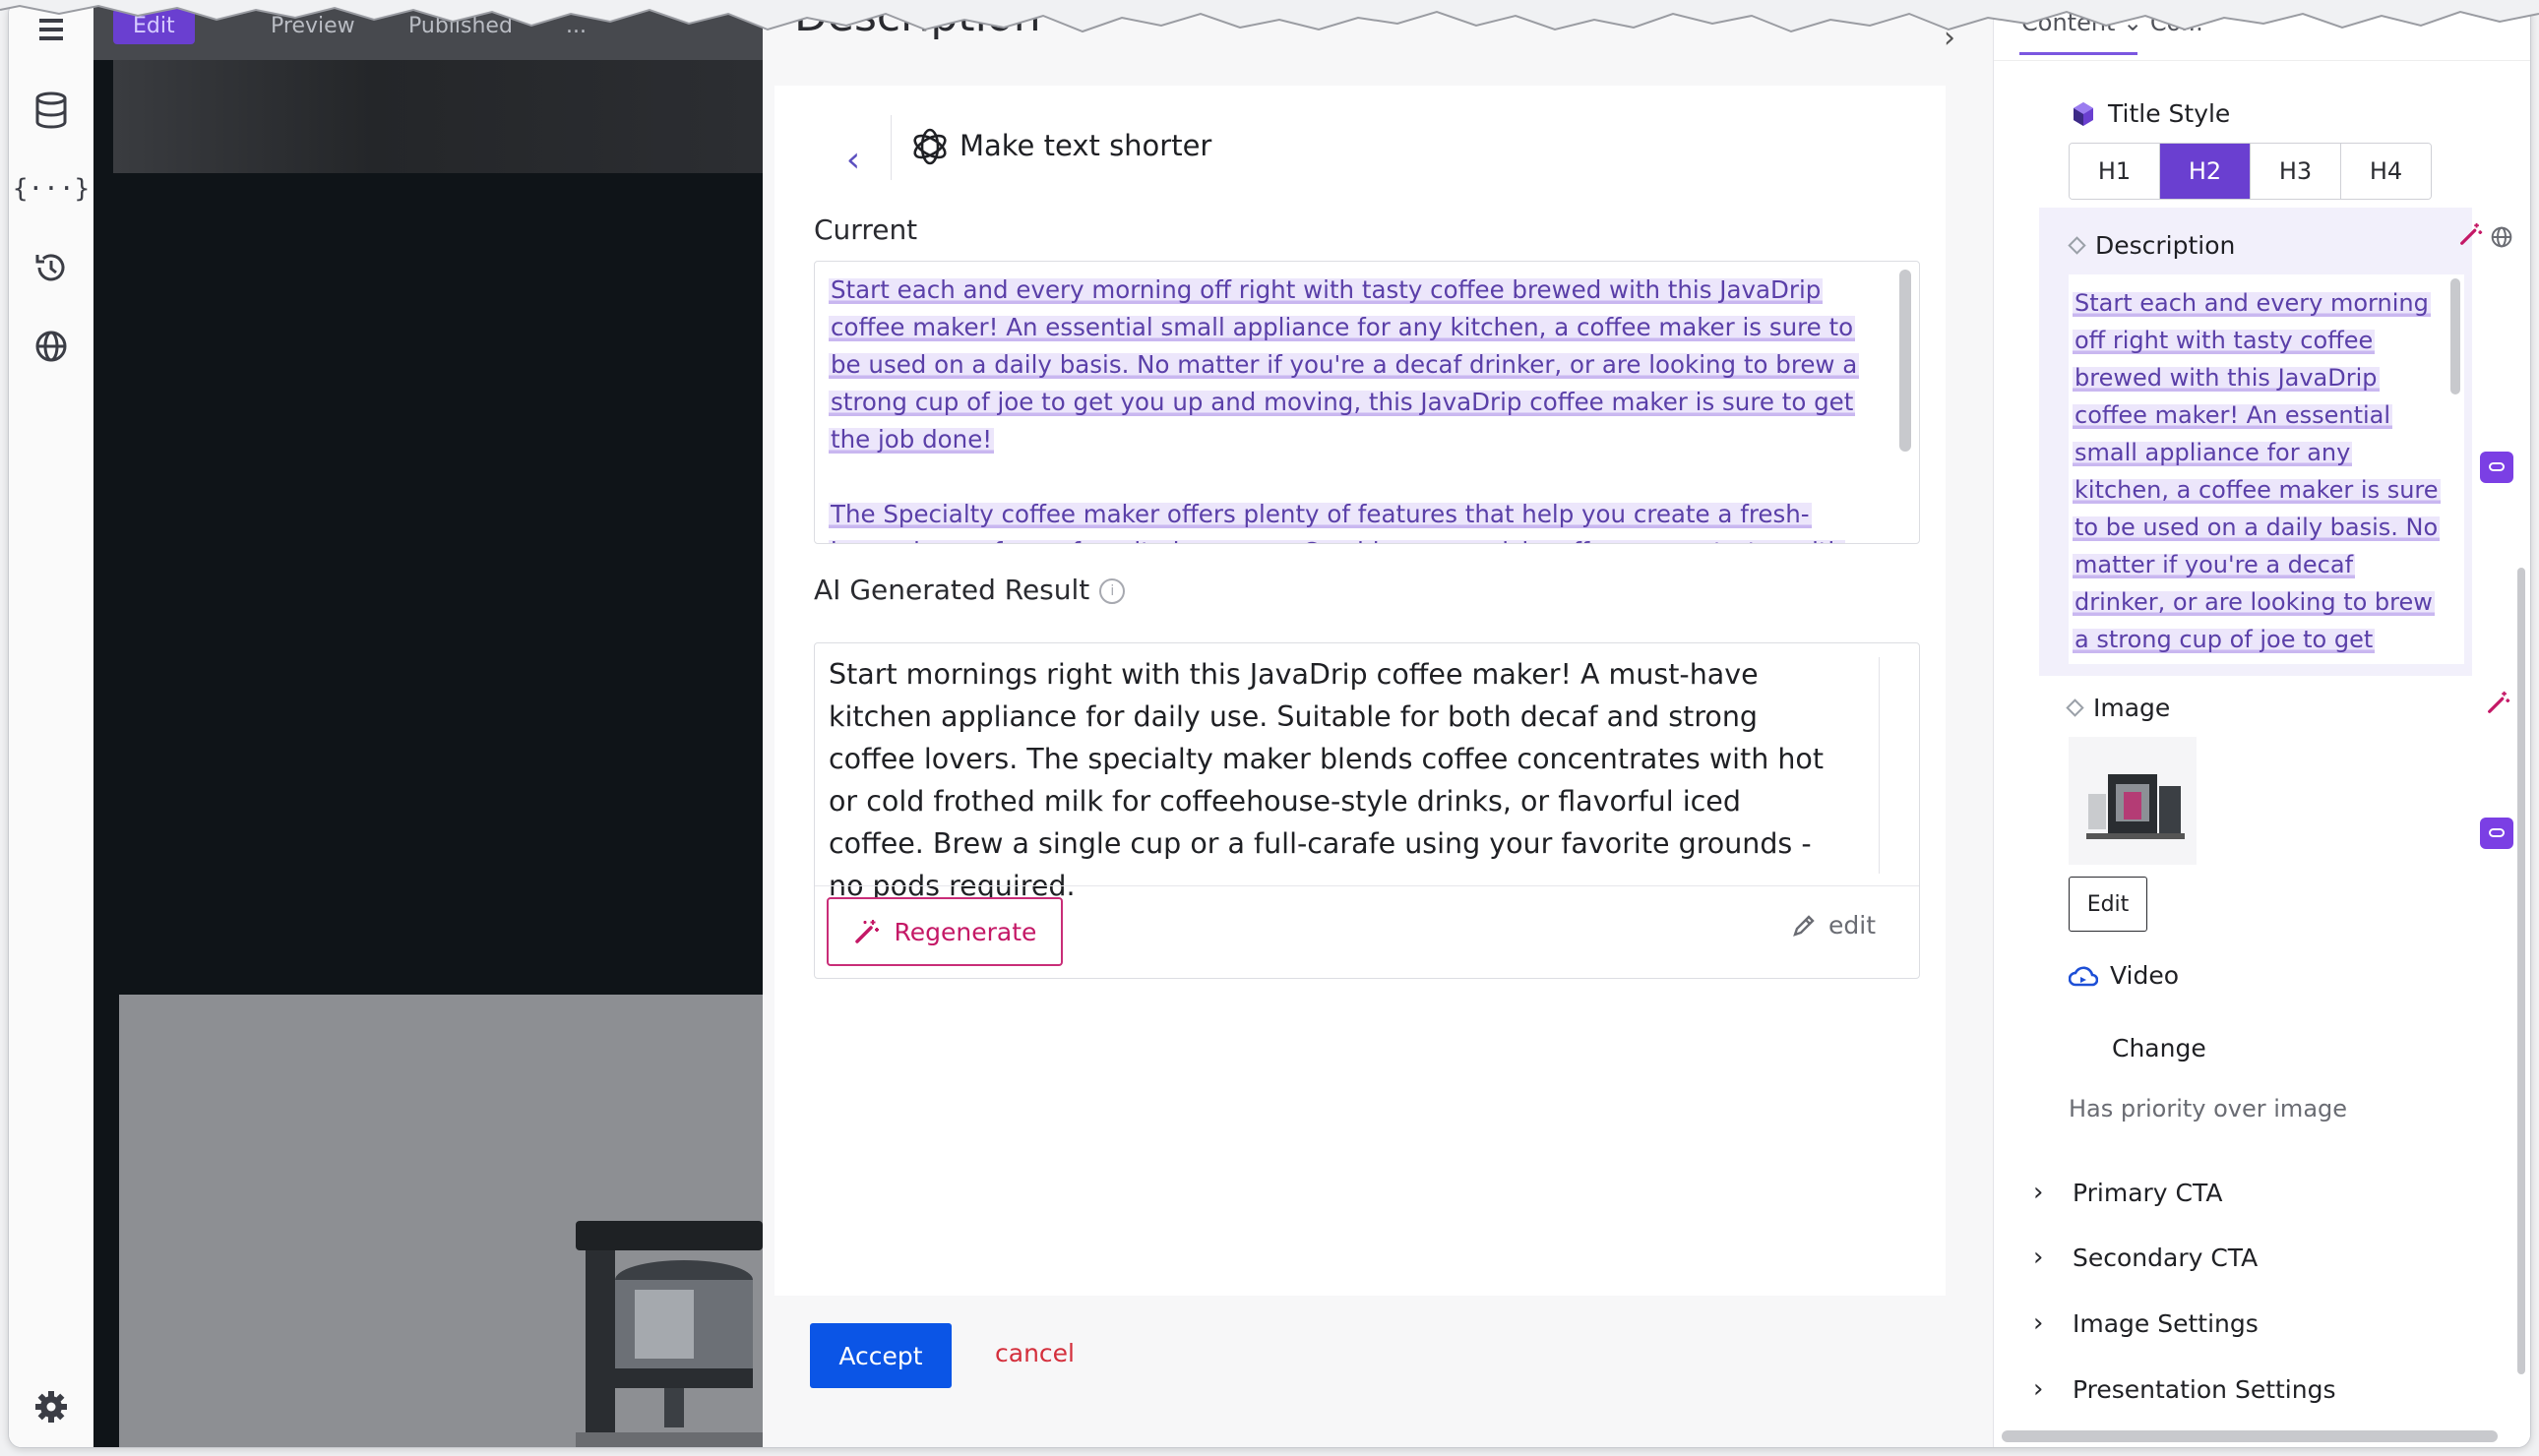 This screenshot has width=2539, height=1456. What do you see at coordinates (2208, 1108) in the screenshot?
I see `video-hint: Has priority over image` at bounding box center [2208, 1108].